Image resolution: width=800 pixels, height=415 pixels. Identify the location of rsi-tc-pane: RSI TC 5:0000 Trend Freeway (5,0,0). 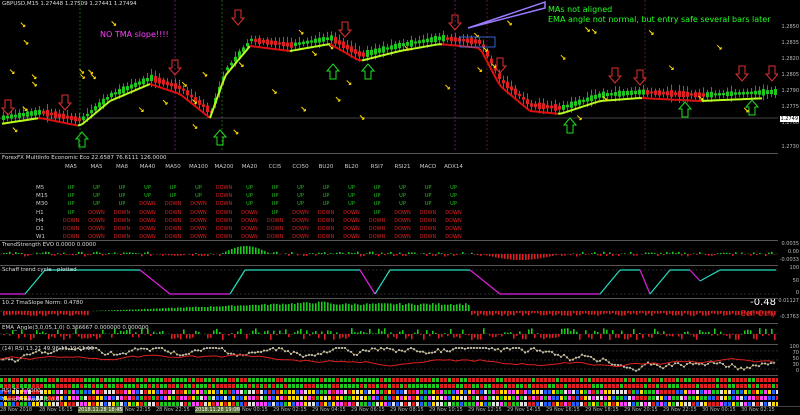
(389, 391).